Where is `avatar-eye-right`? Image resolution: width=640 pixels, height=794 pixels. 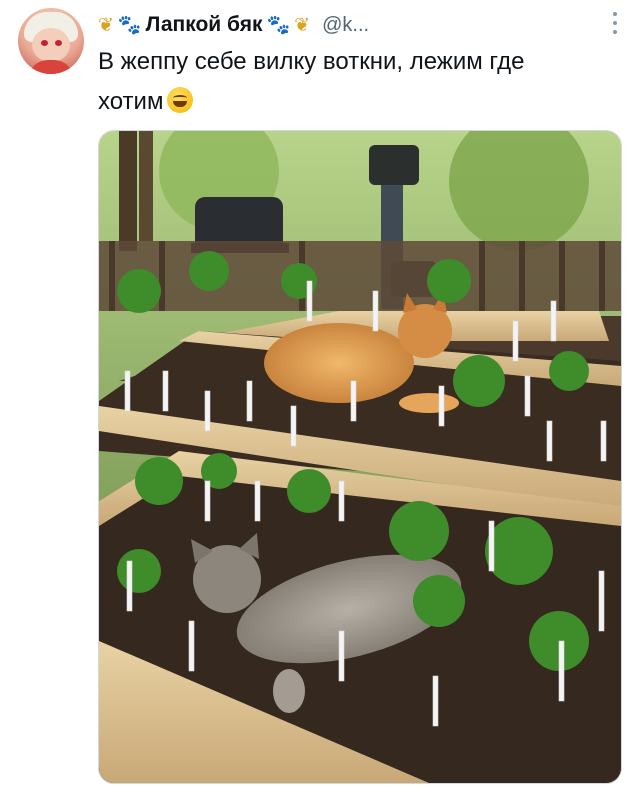
avatar-eye-right is located at coordinates (58, 43).